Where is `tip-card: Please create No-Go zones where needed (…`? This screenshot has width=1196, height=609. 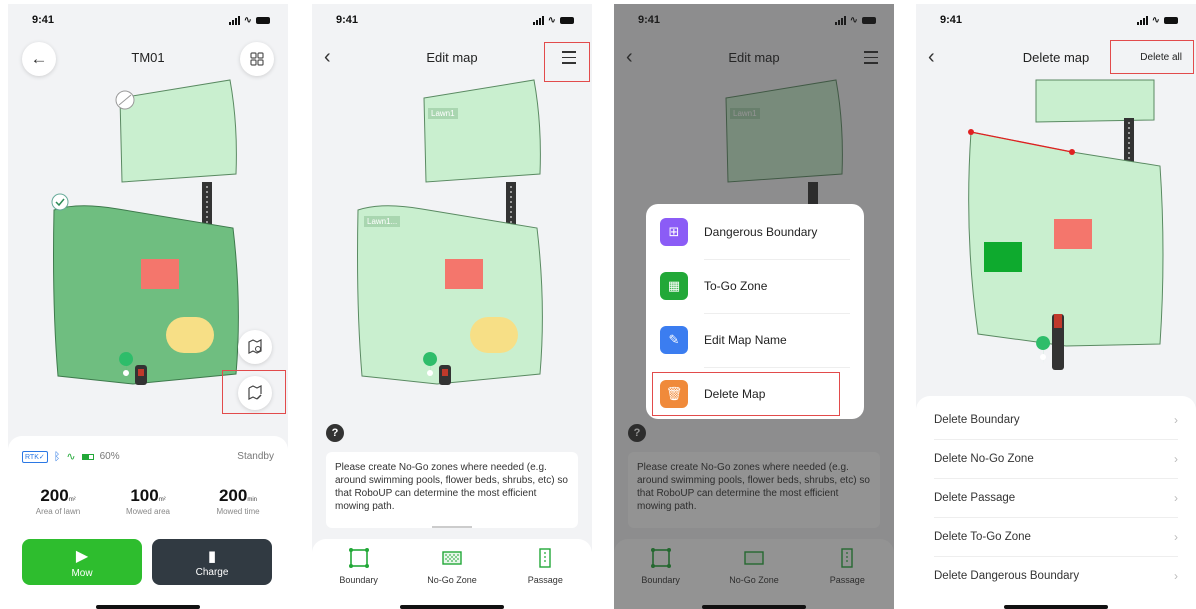
tip-card: Please create No-Go zones where needed (… is located at coordinates (452, 490).